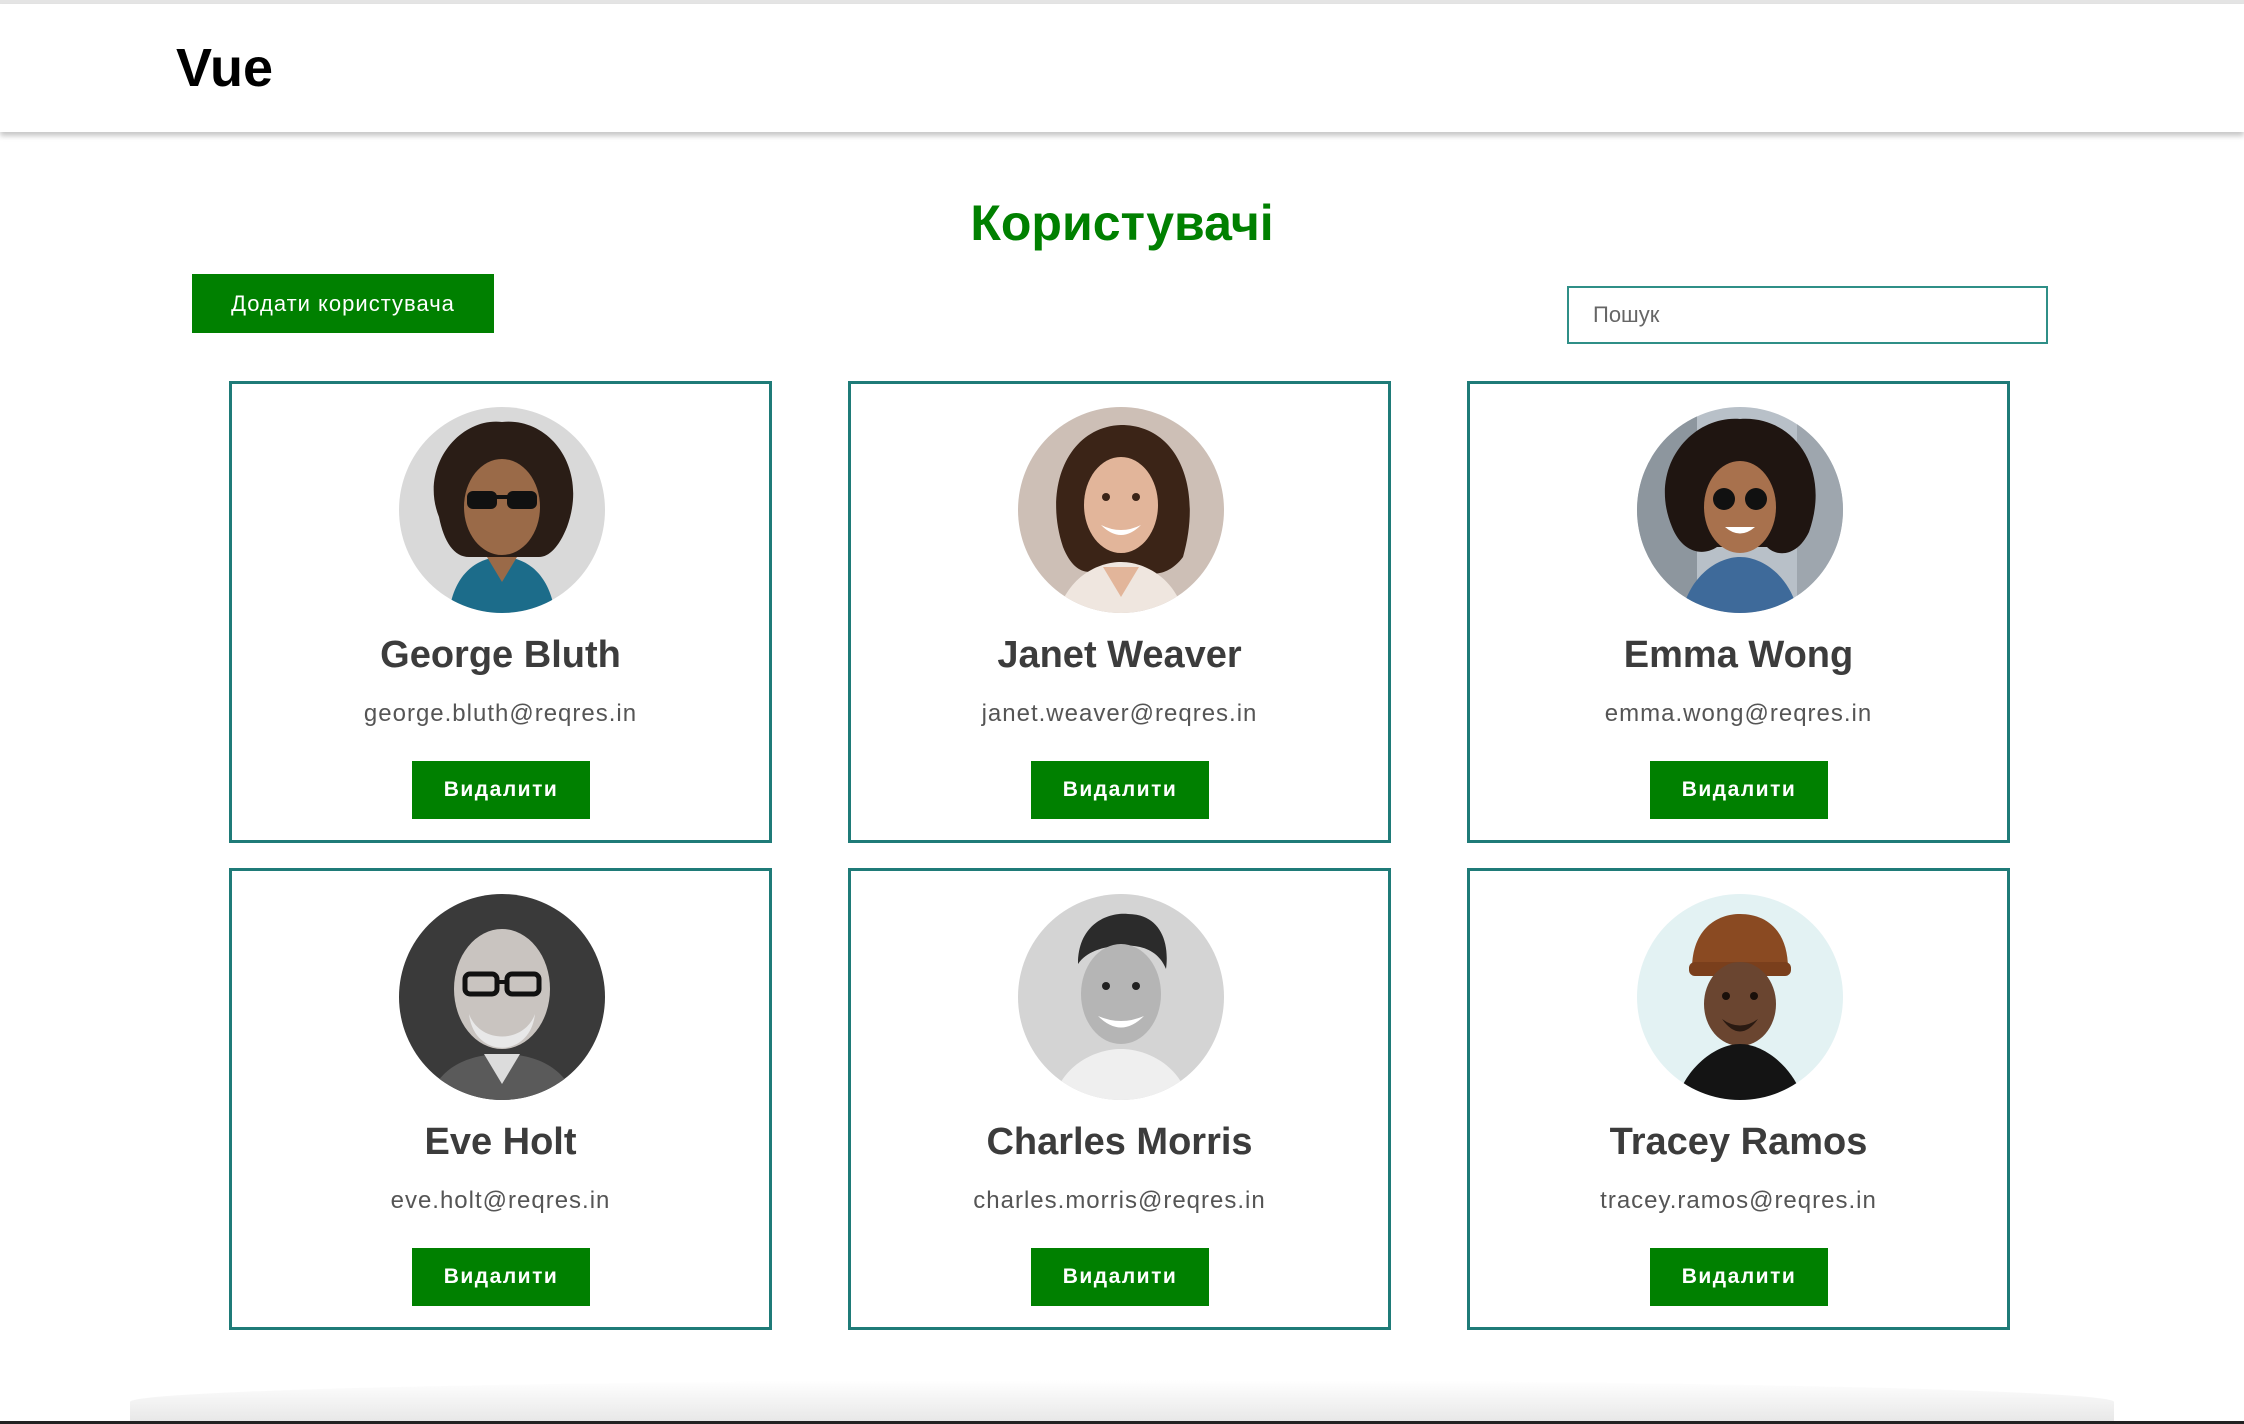 This screenshot has width=2244, height=1424. Describe the element at coordinates (500, 655) in the screenshot. I see `user-name: George Bluth` at that location.